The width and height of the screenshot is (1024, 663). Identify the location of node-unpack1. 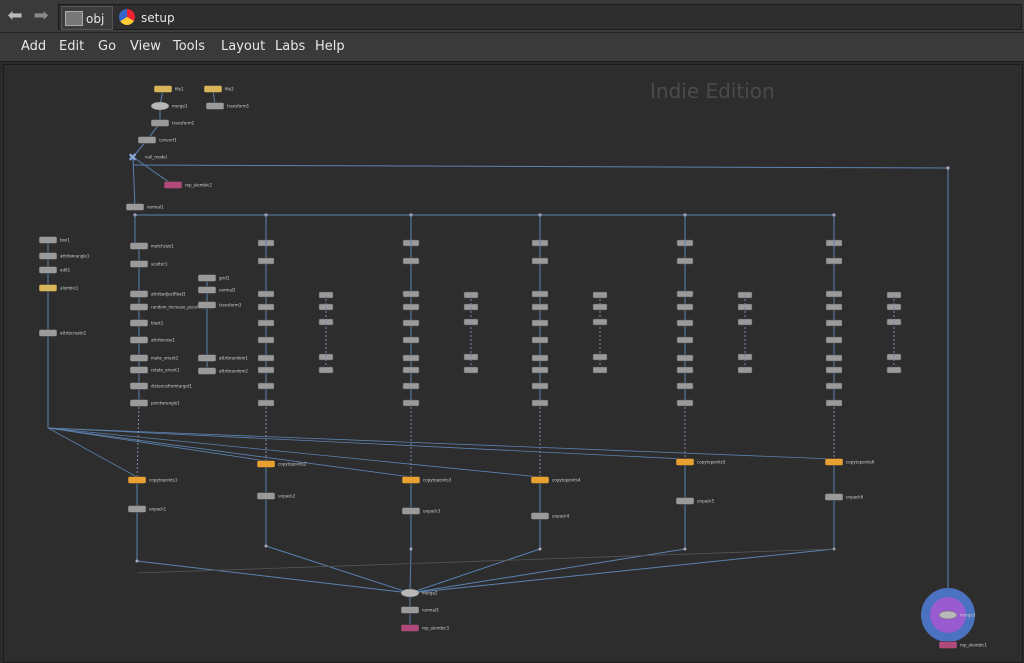
(137, 509).